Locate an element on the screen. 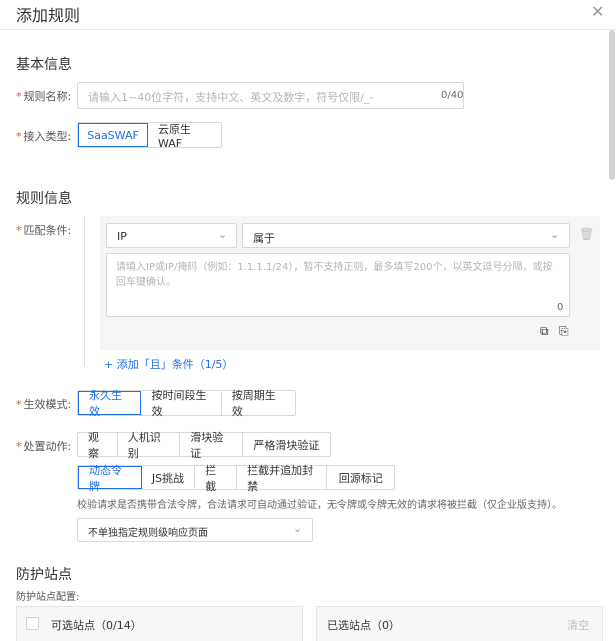 This screenshot has height=641, width=616. action-block: 拦截 is located at coordinates (216, 478).